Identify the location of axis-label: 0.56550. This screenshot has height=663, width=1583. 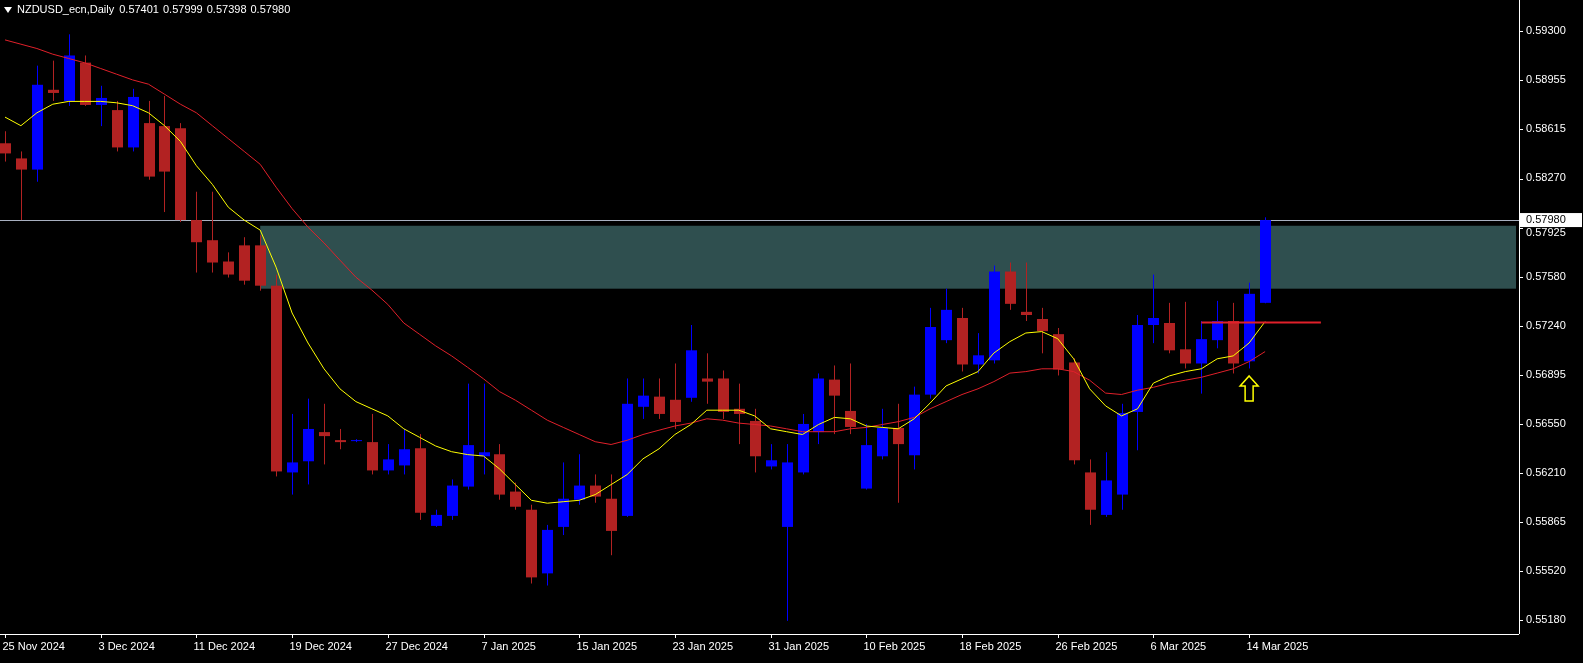
(1546, 422).